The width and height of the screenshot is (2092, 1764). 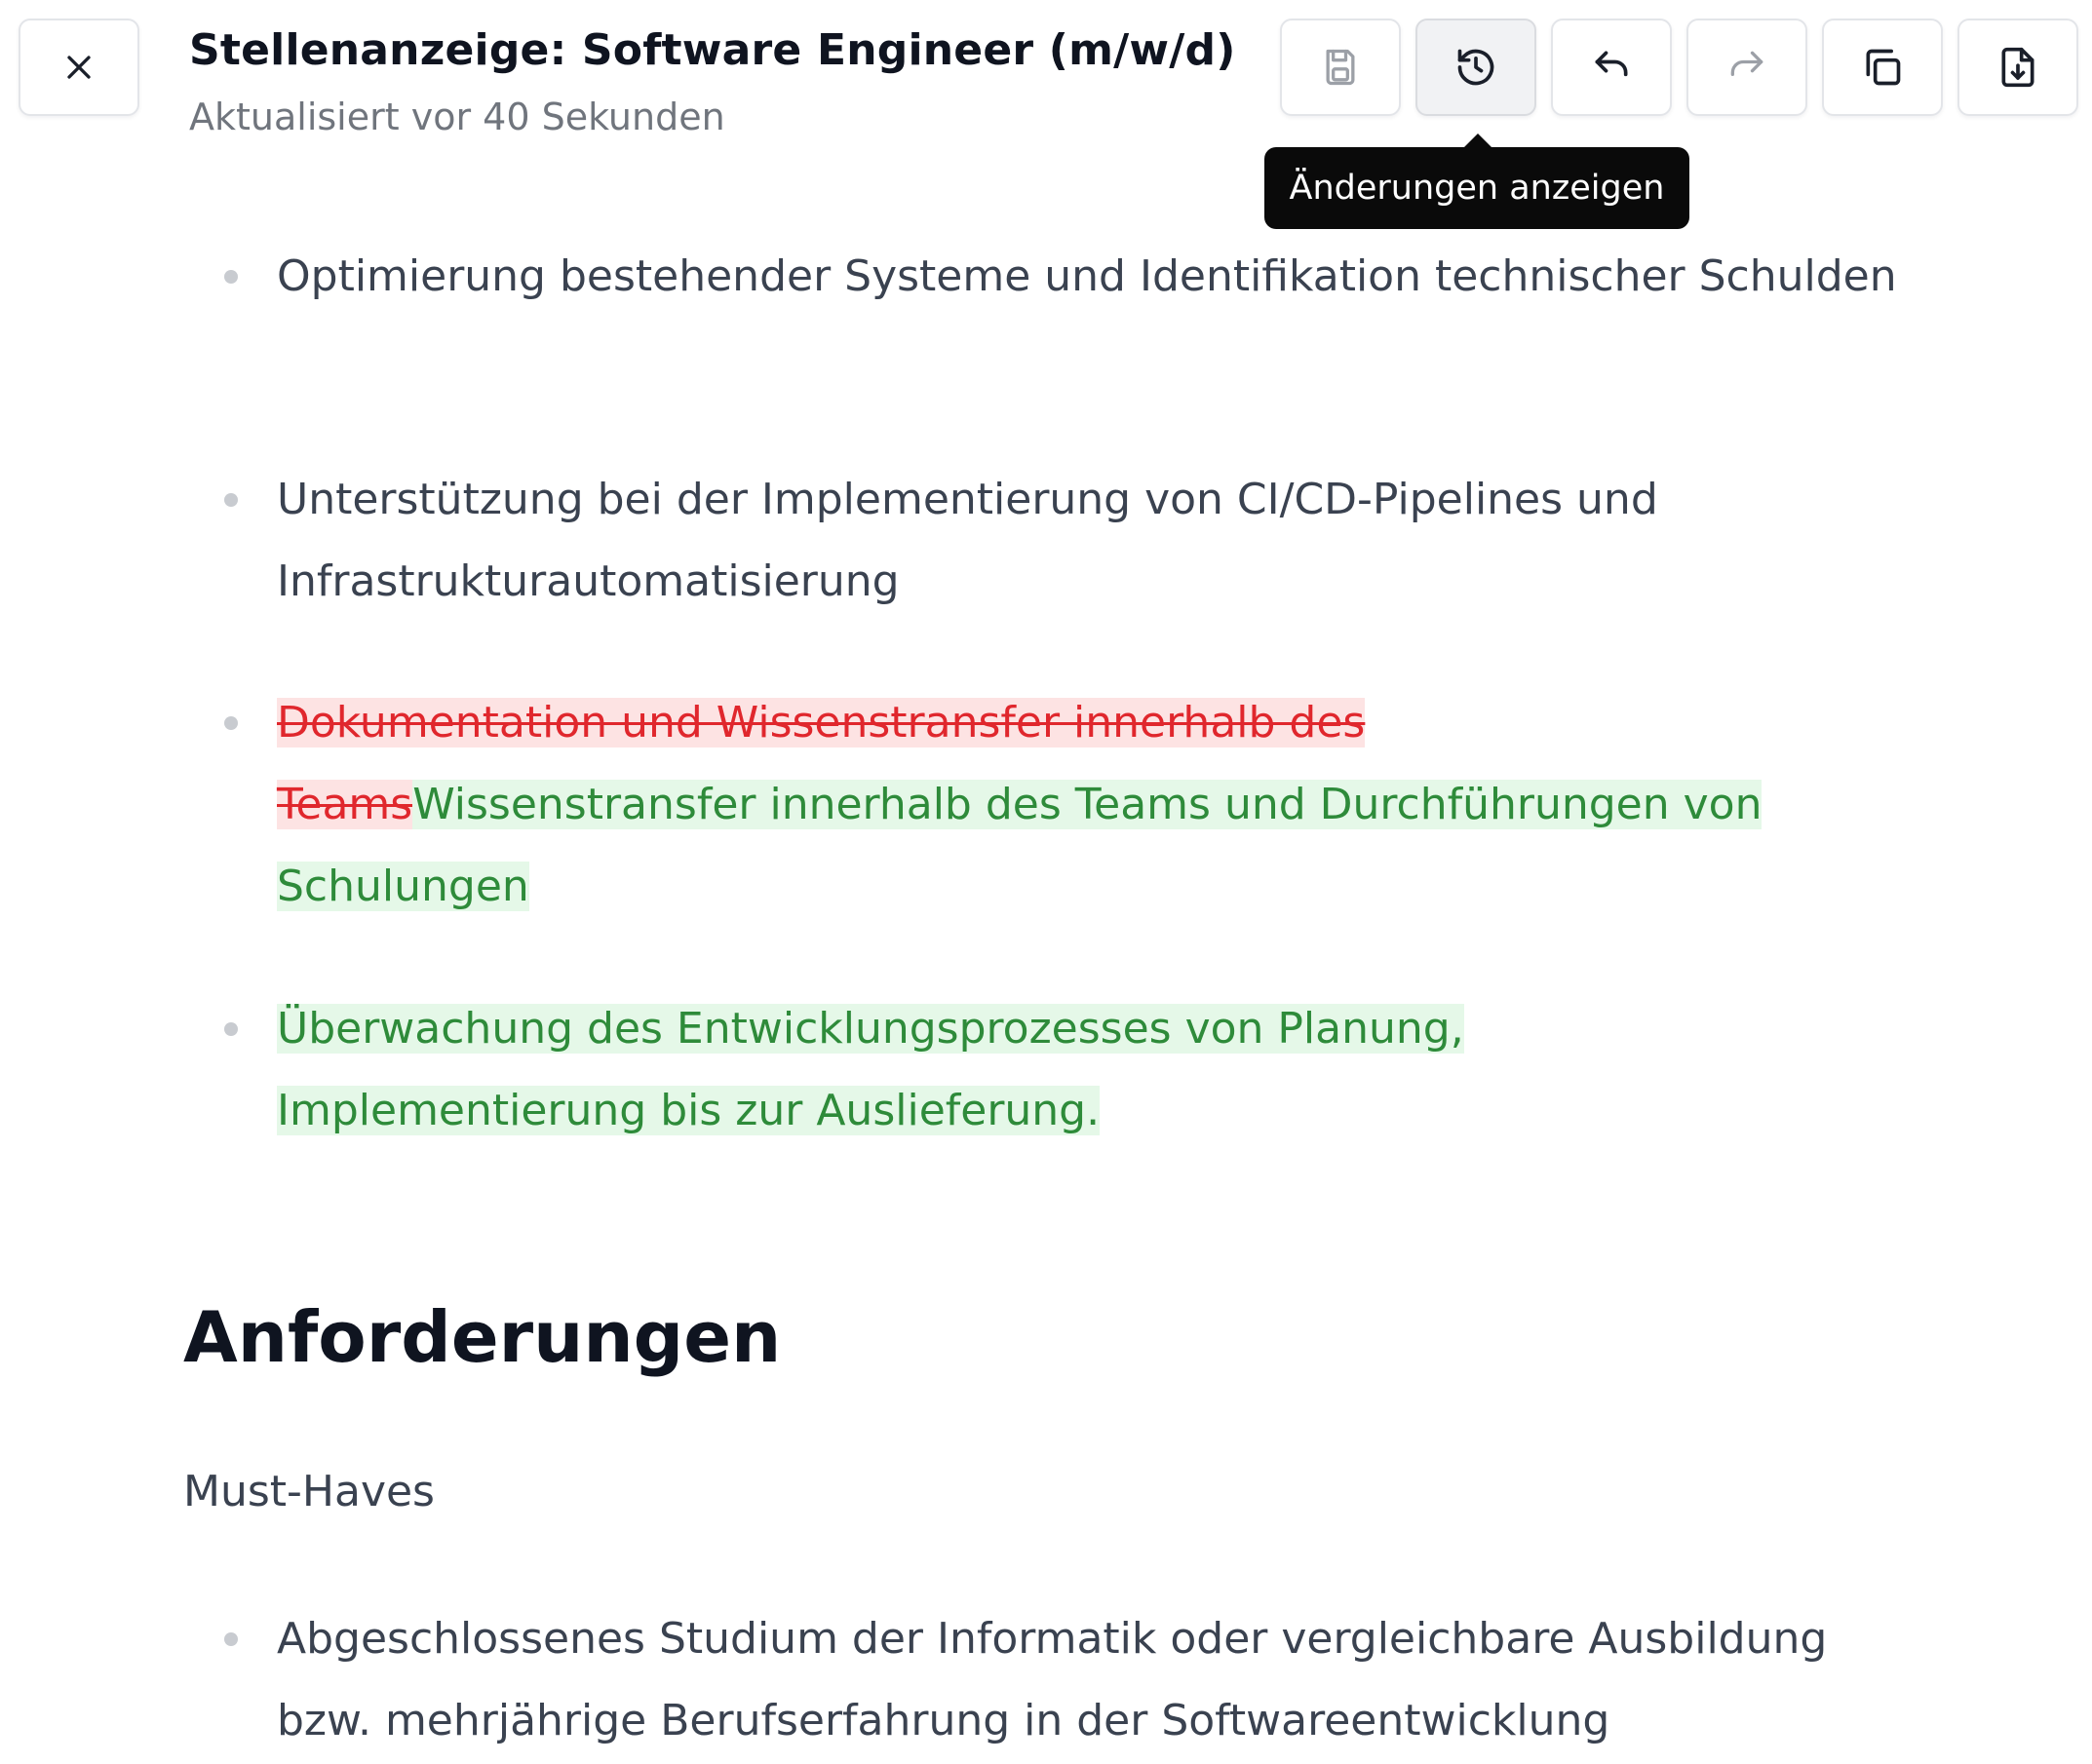 I want to click on save-icon, so click(x=1340, y=67).